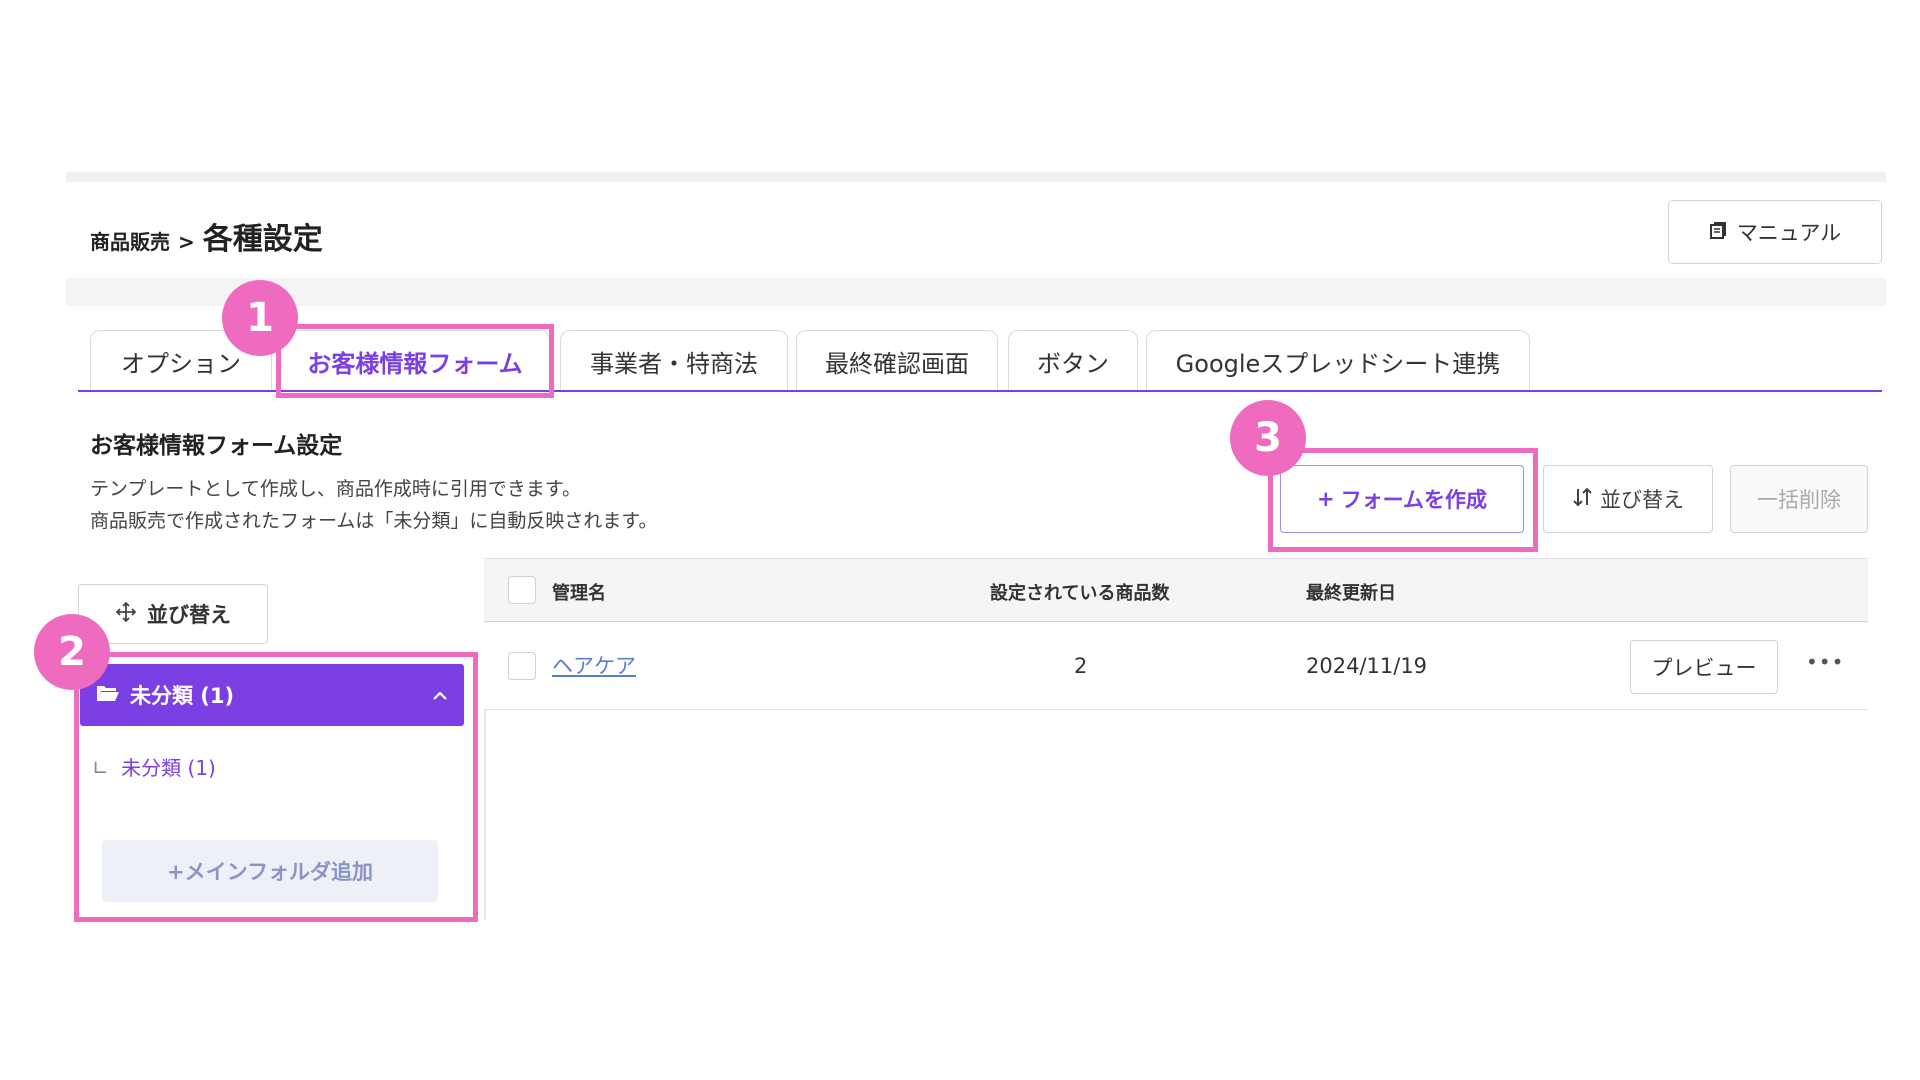 The width and height of the screenshot is (1920, 1080). Describe the element at coordinates (594, 665) in the screenshot. I see `form-name-link: ヘアケア` at that location.